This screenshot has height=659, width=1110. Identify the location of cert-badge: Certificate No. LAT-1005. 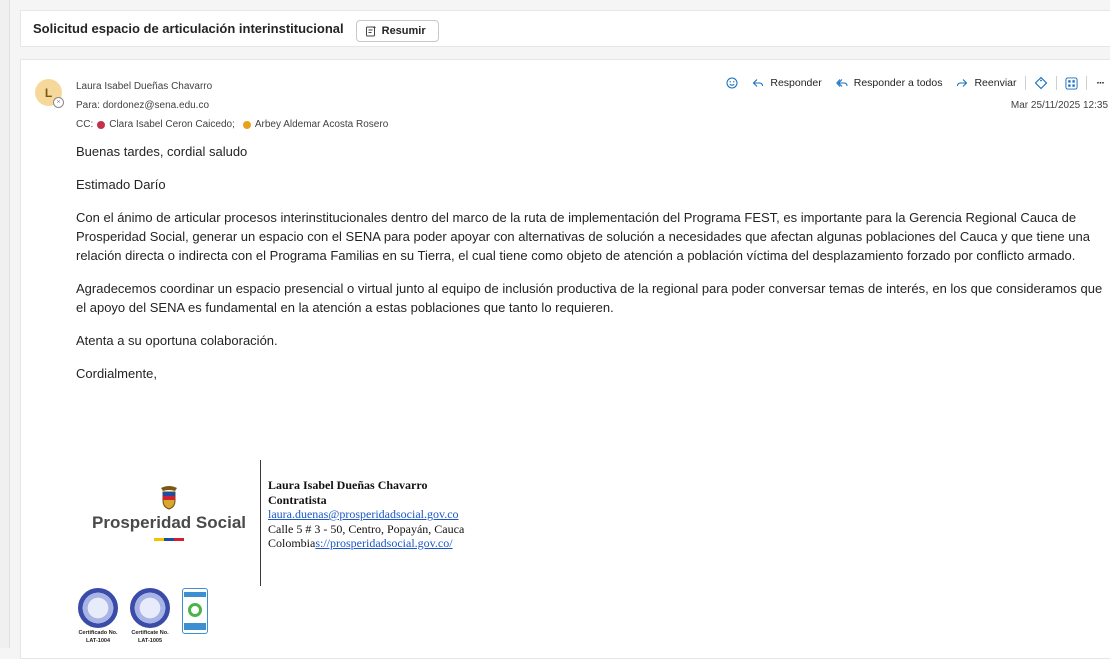
(150, 616).